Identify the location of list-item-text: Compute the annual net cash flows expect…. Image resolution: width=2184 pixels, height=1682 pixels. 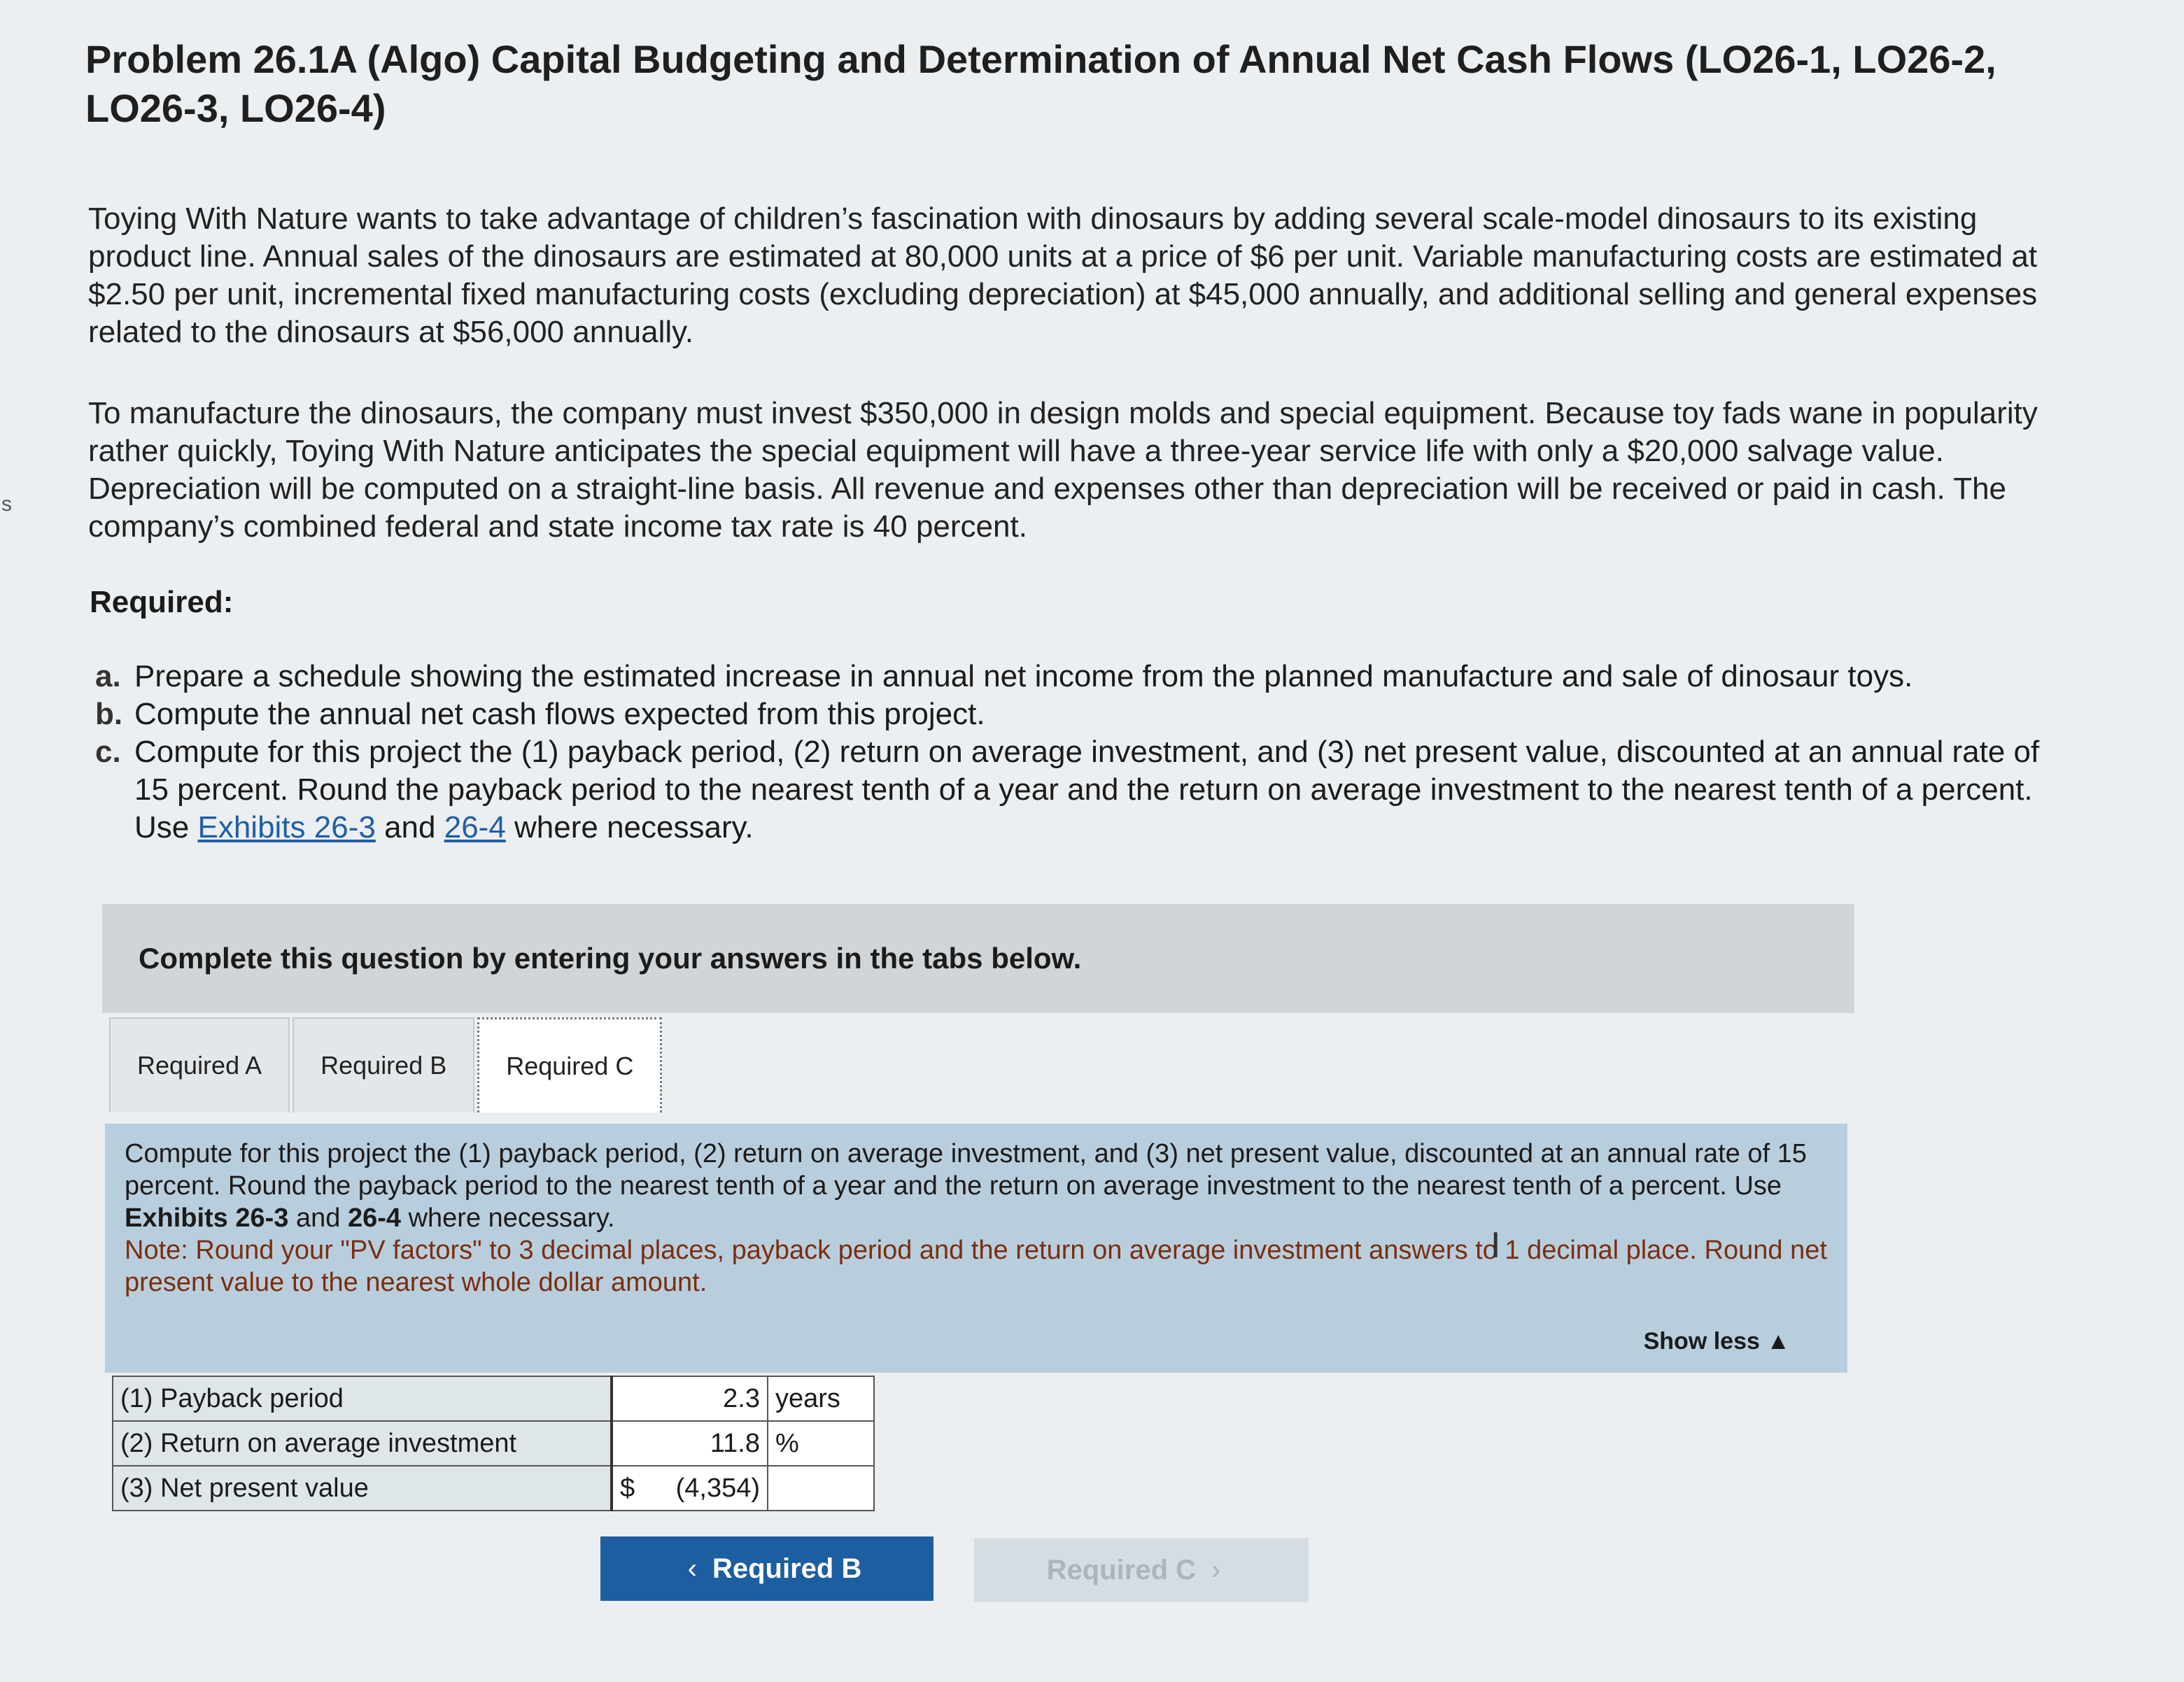
(560, 714).